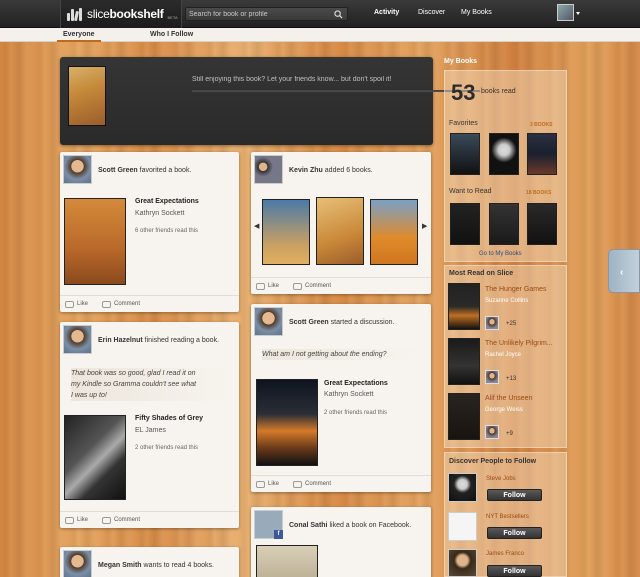 This screenshot has height=577, width=640. Describe the element at coordinates (256, 226) in the screenshot. I see `carousel-prev-icon: ◀` at that location.